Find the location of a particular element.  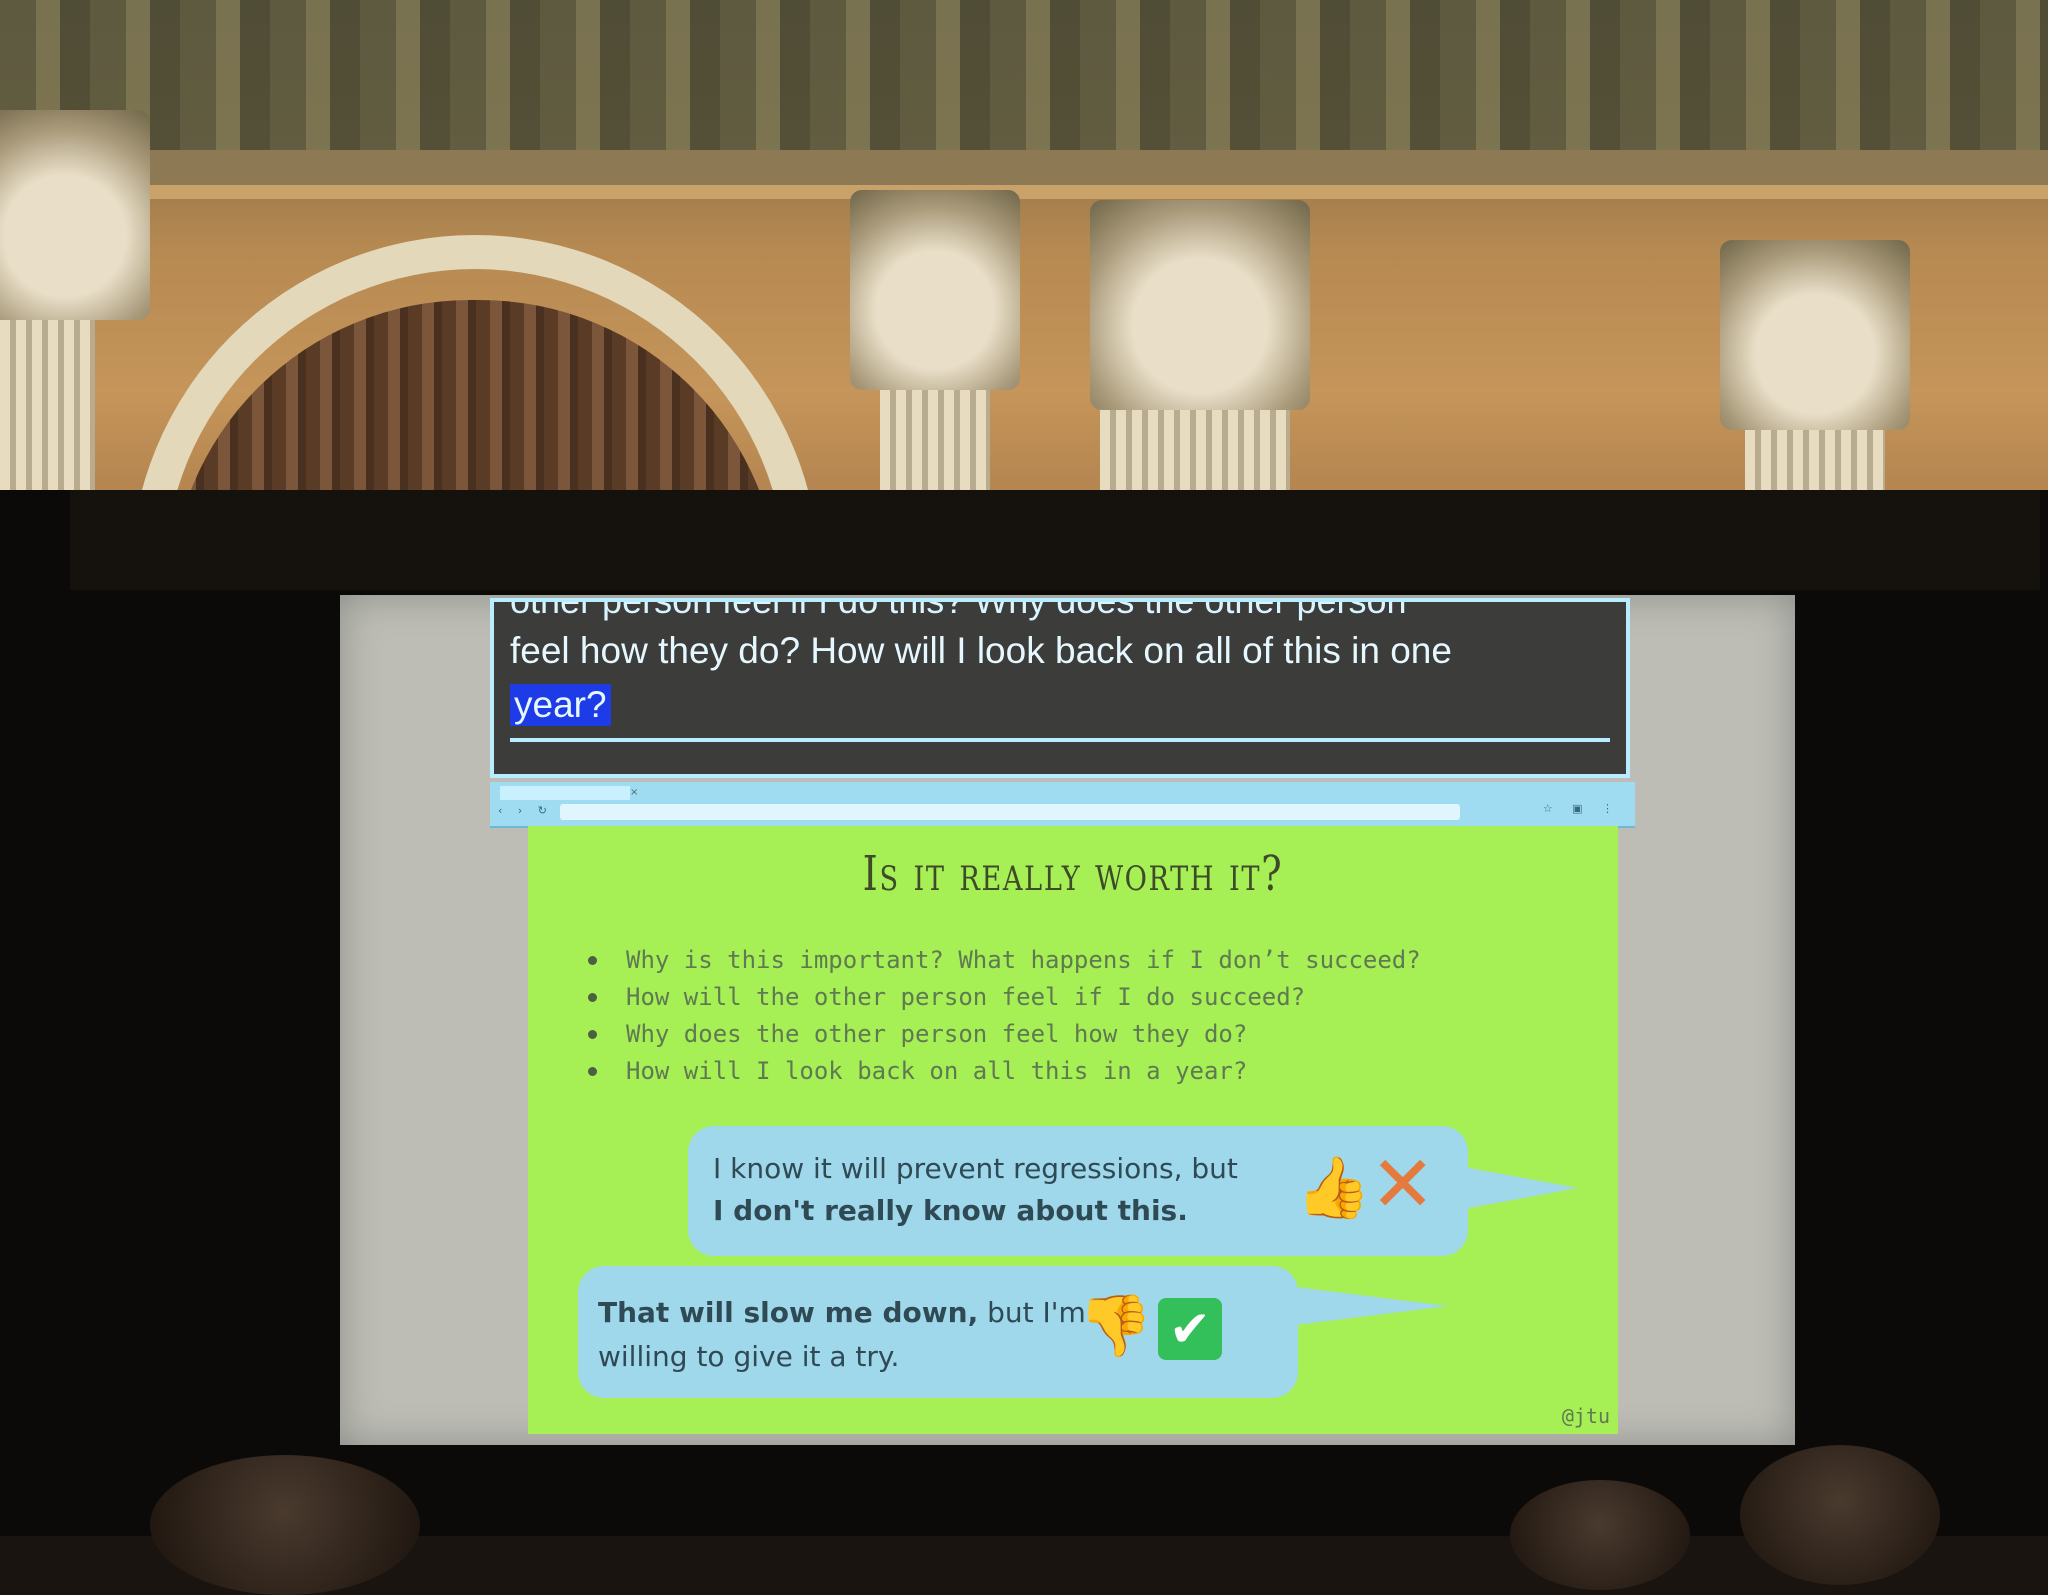

bubble-2-bold-text: That will slow me down, is located at coordinates (788, 1312).